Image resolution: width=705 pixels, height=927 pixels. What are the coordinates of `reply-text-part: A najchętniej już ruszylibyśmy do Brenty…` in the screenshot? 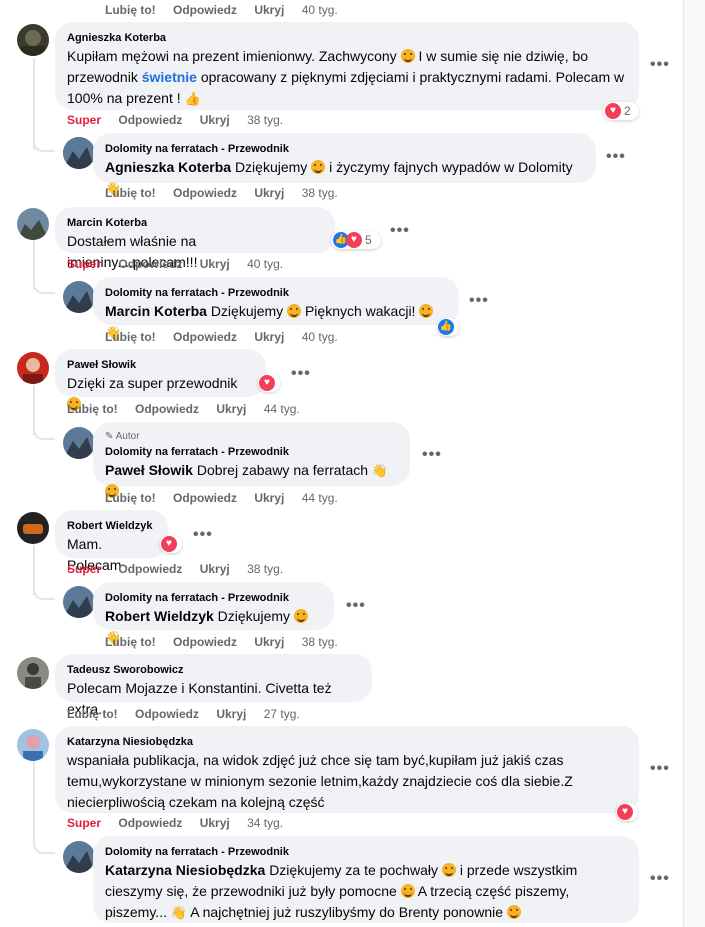 It's located at (347, 912).